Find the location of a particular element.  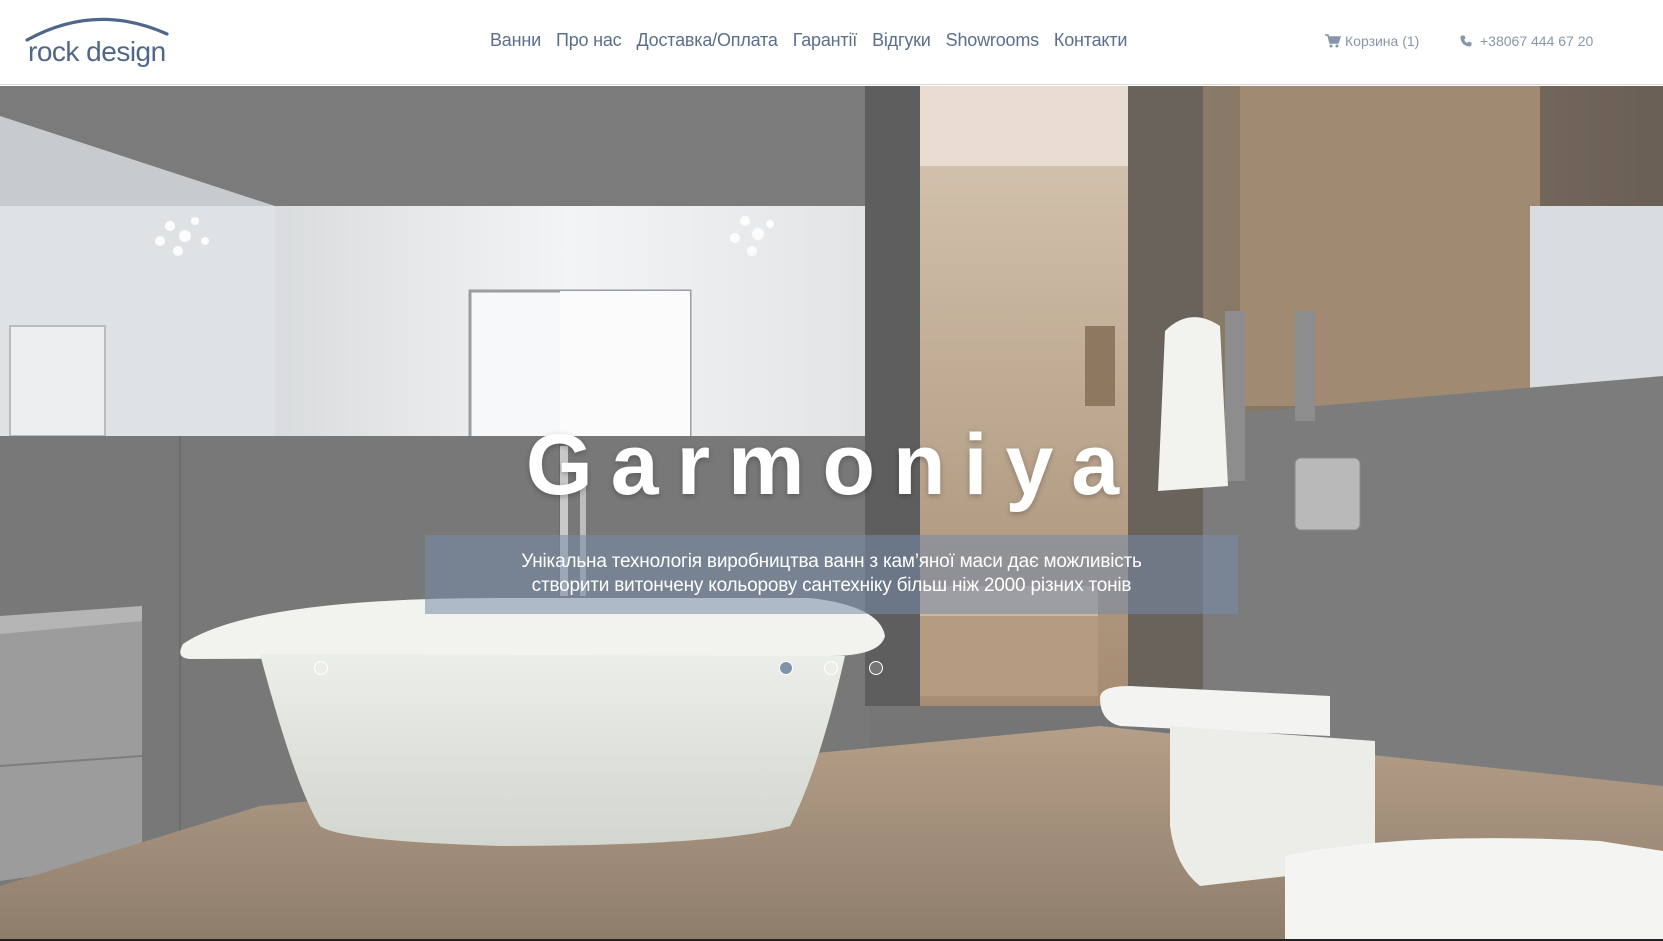

nav-item-about: Про нас is located at coordinates (589, 40).